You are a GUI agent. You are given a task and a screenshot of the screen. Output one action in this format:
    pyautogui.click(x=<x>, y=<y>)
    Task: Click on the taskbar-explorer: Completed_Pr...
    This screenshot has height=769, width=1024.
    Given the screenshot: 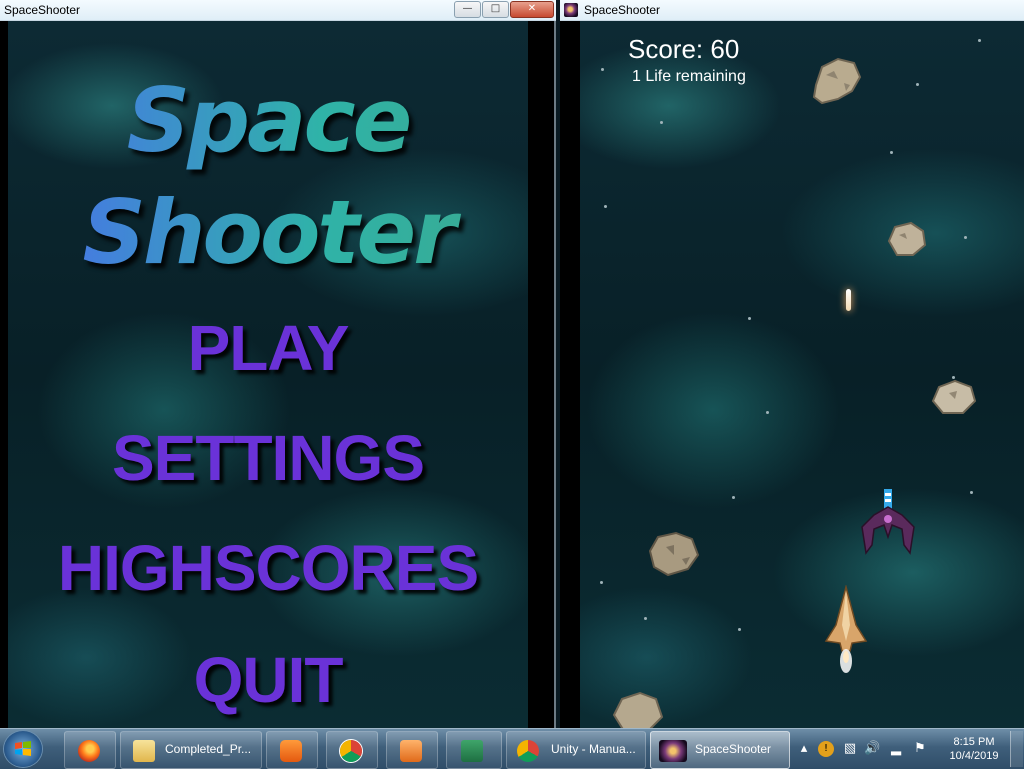 What is the action you would take?
    pyautogui.click(x=191, y=750)
    